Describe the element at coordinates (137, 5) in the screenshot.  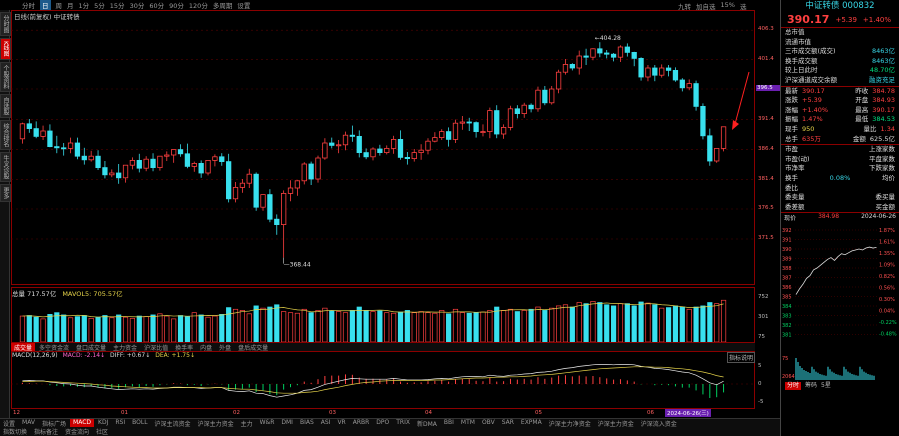
I see `period-tab: 30分` at that location.